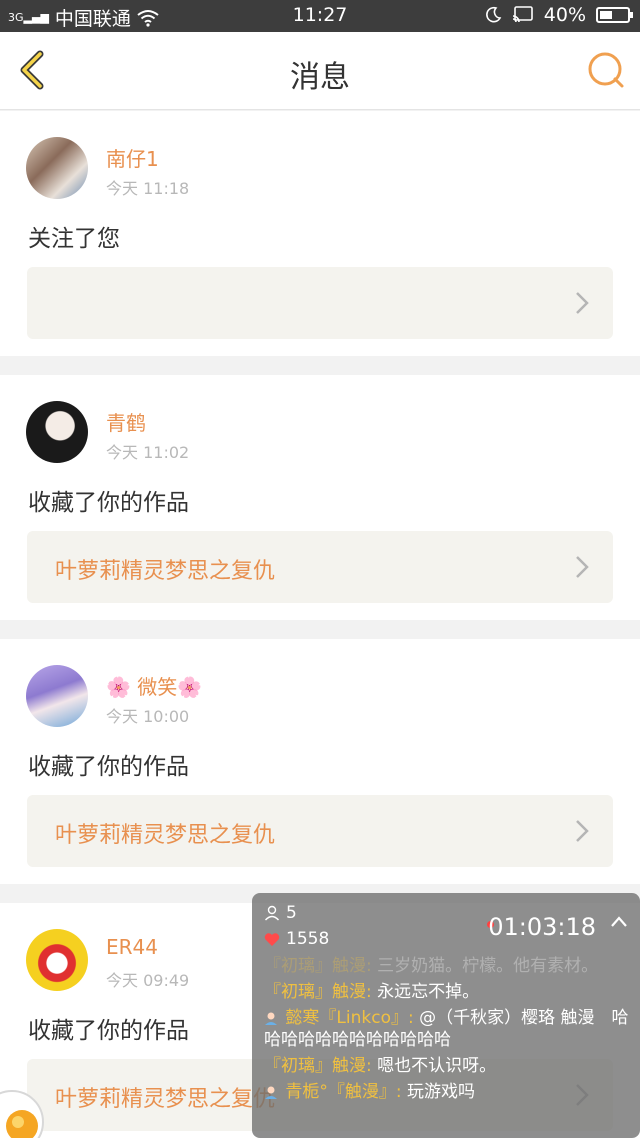 This screenshot has width=640, height=1138. What do you see at coordinates (437, 1066) in the screenshot?
I see `chat-text: 嗯也不认识呀。` at bounding box center [437, 1066].